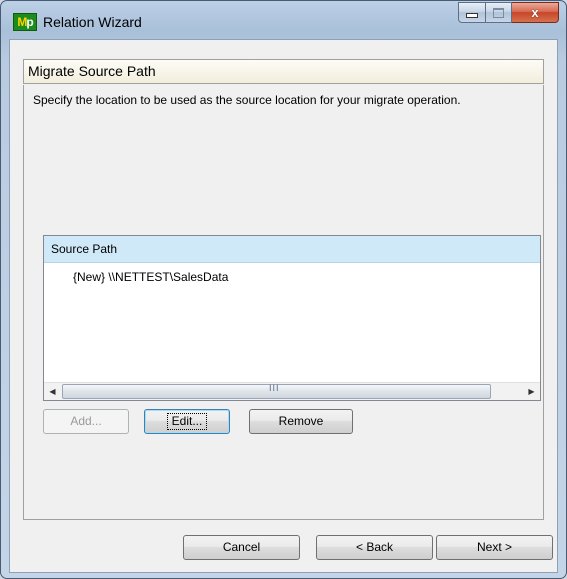 The image size is (567, 579). Describe the element at coordinates (472, 12) in the screenshot. I see `minimize-button` at that location.